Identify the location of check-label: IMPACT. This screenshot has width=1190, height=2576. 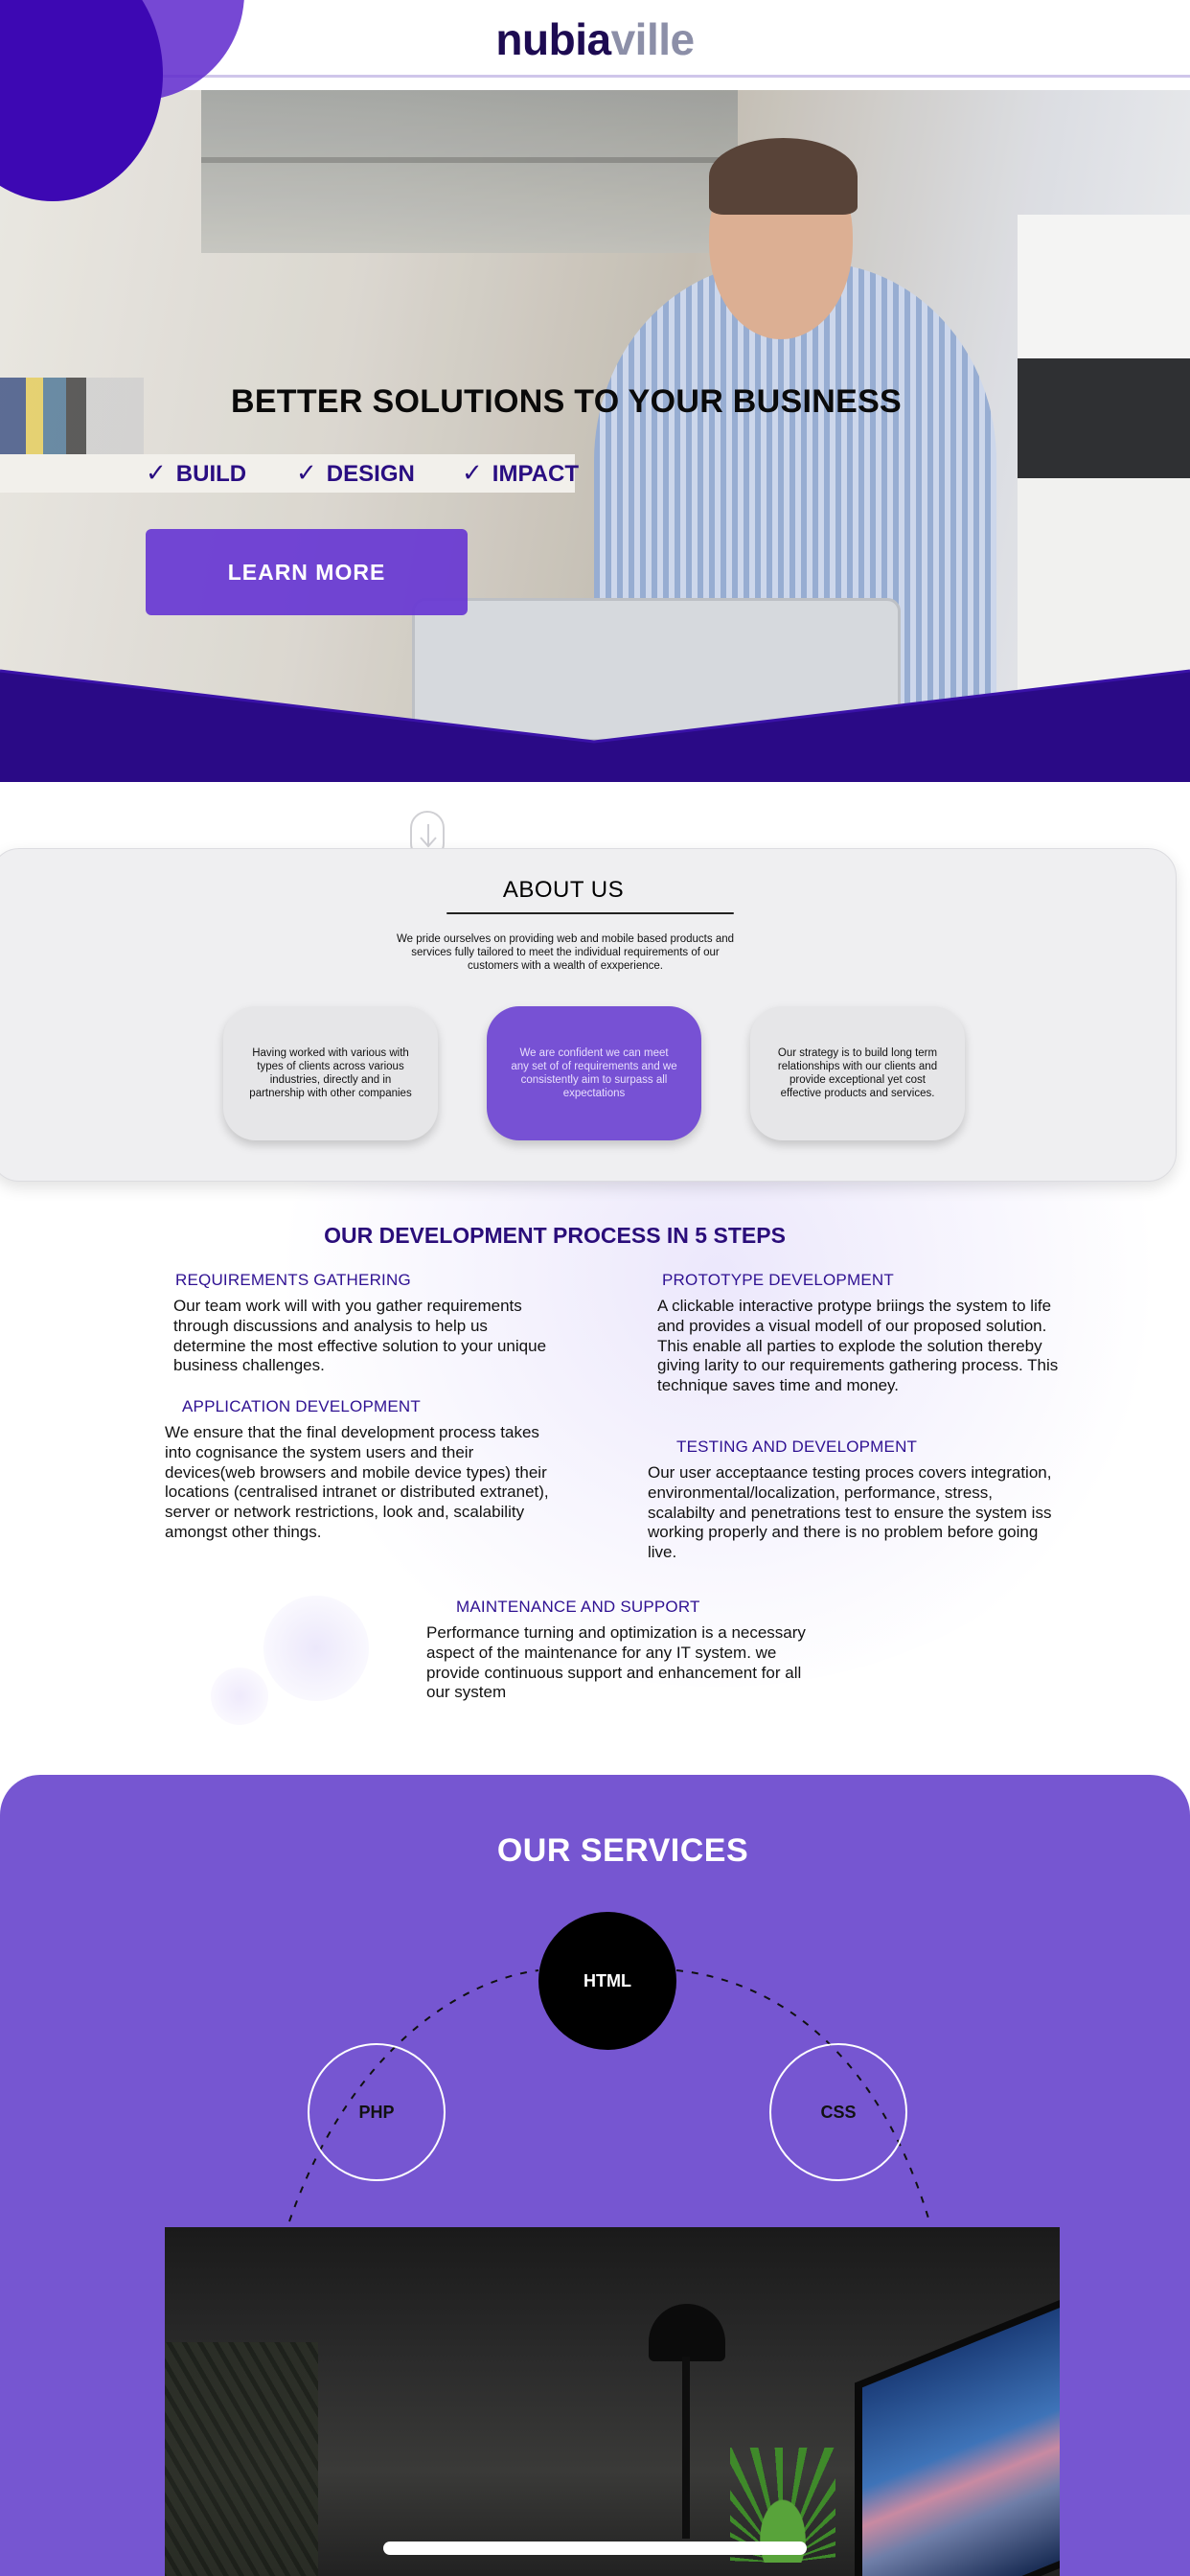
(536, 474).